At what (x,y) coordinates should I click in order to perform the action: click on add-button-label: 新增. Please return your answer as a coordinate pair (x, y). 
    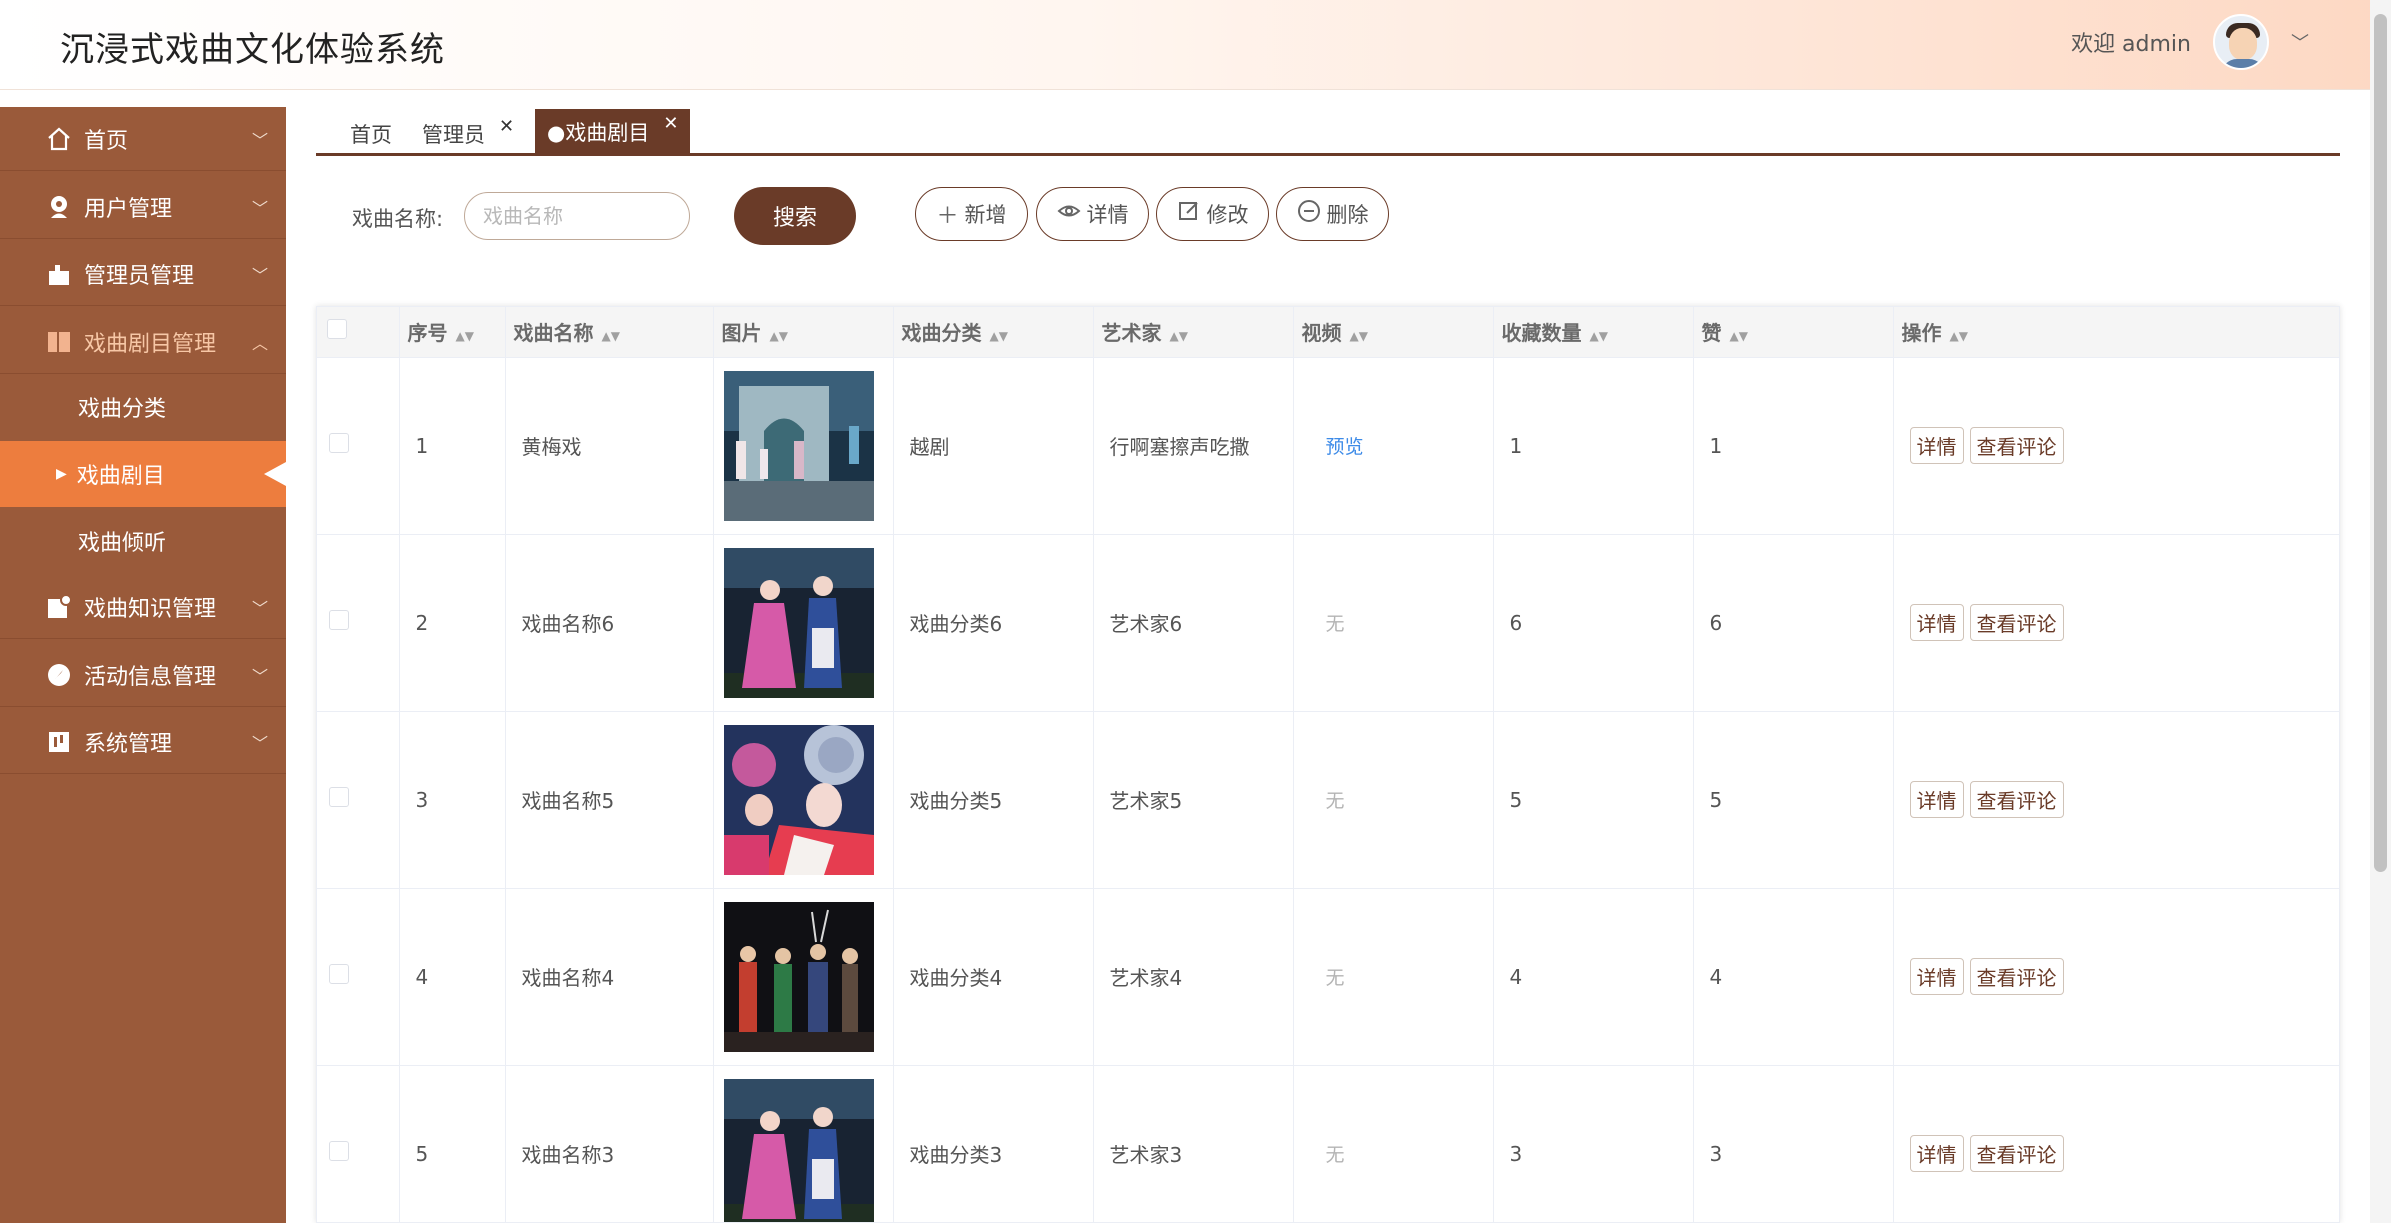
    Looking at the image, I should click on (985, 215).